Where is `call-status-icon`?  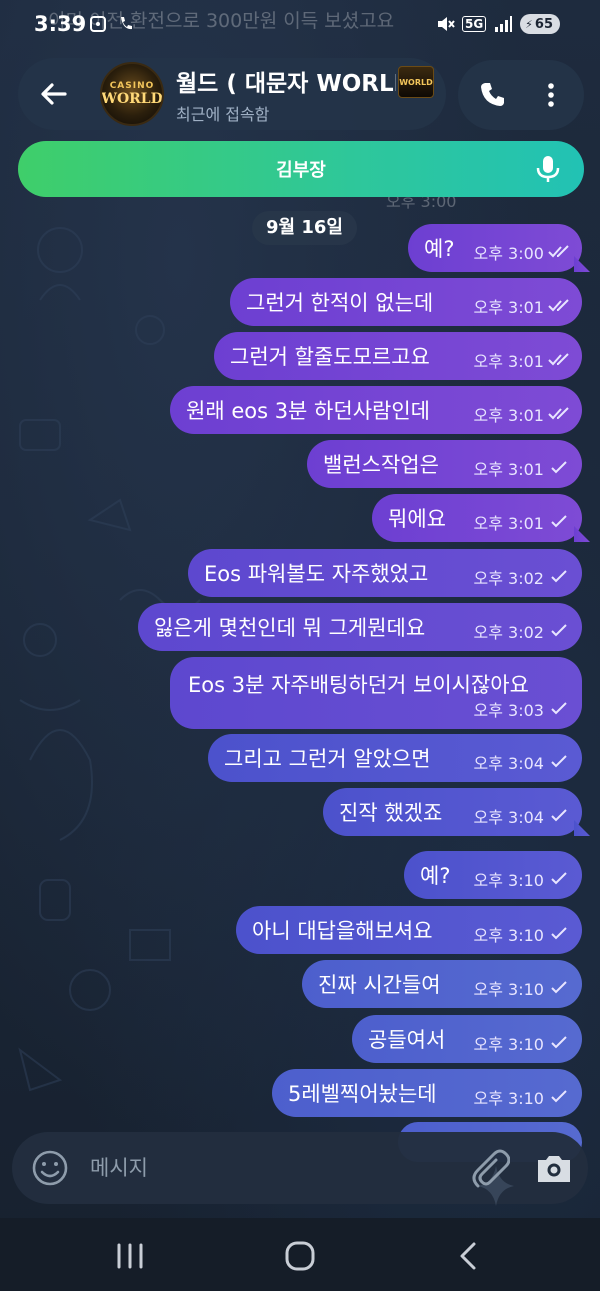 call-status-icon is located at coordinates (126, 24).